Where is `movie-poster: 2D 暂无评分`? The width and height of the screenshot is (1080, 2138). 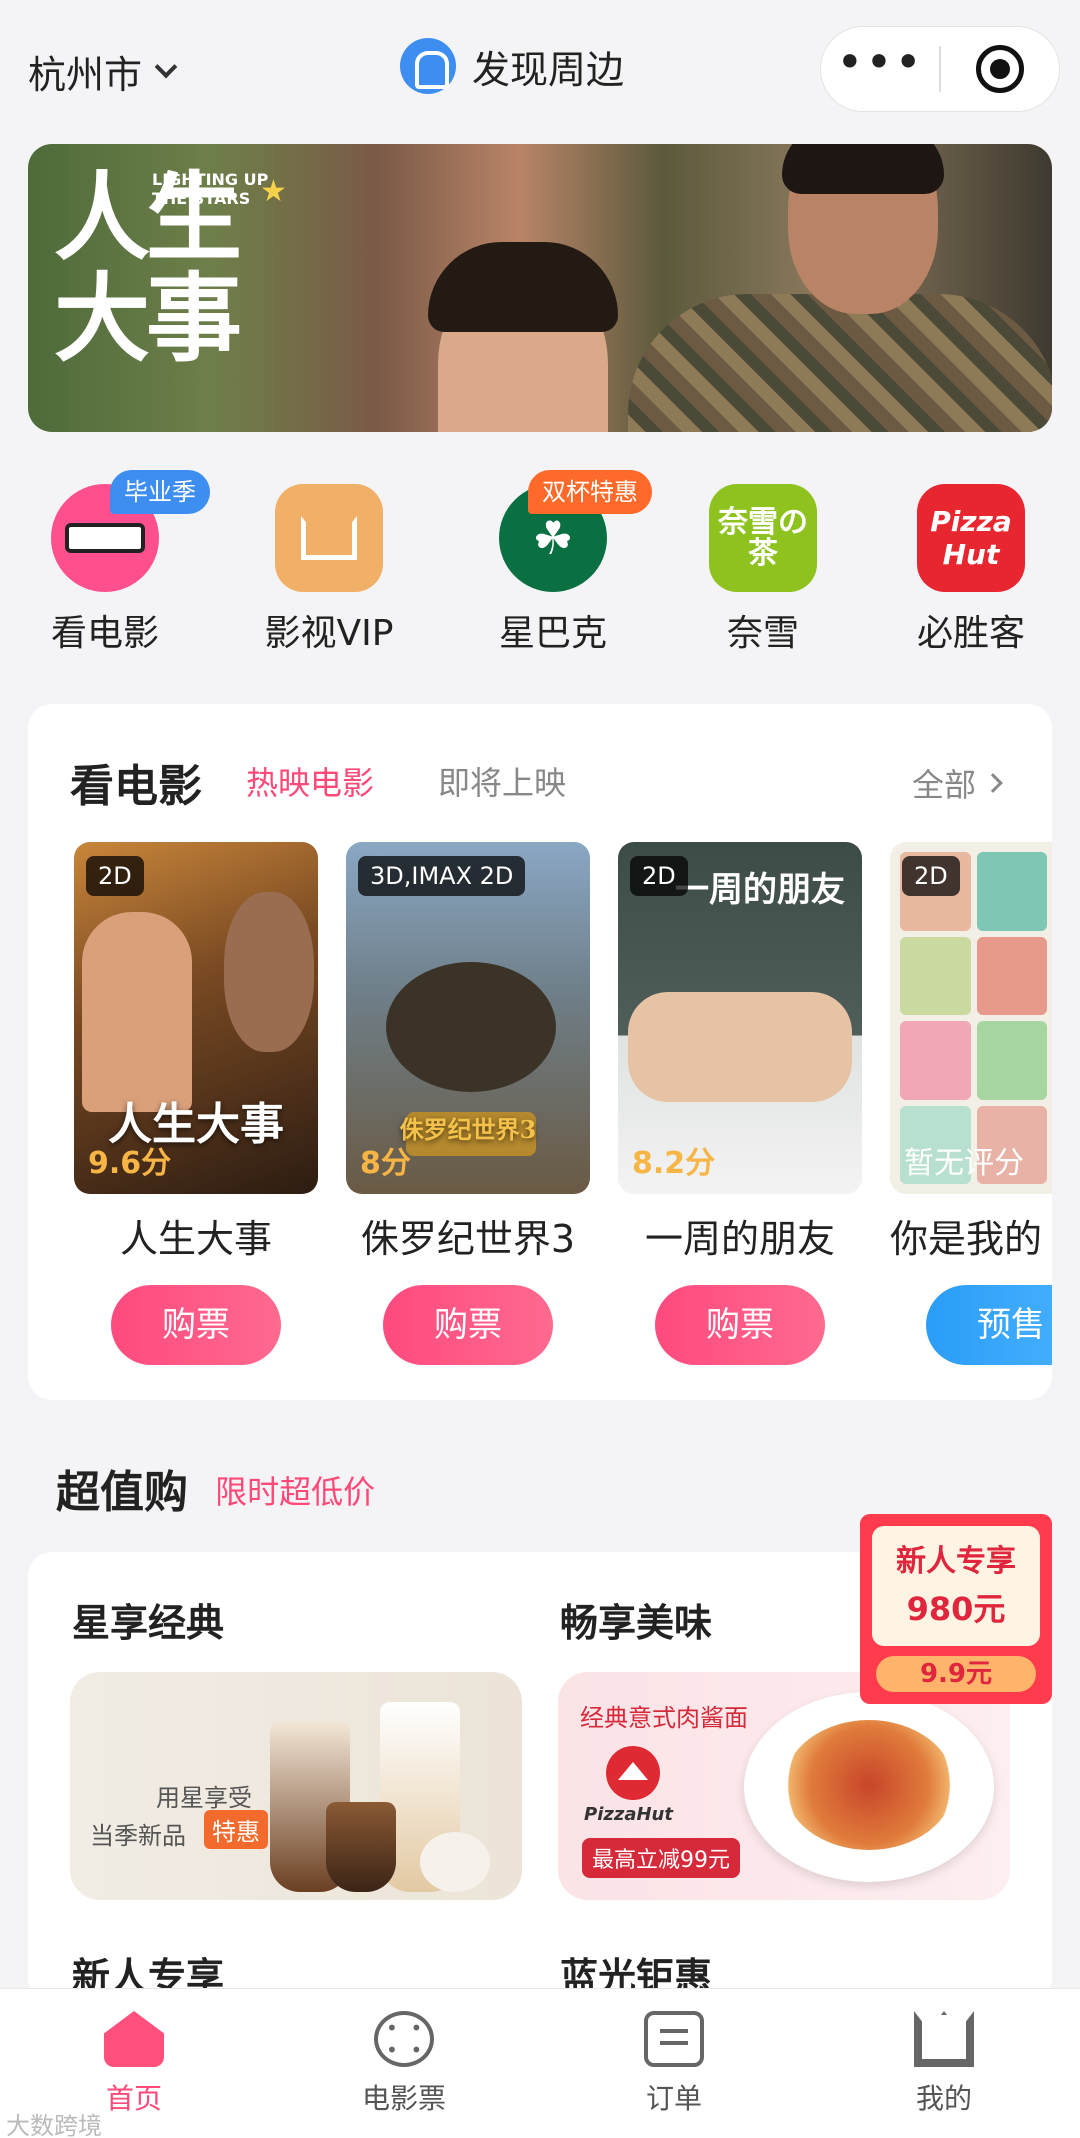
movie-poster: 2D 暂无评分 is located at coordinates (971, 1018).